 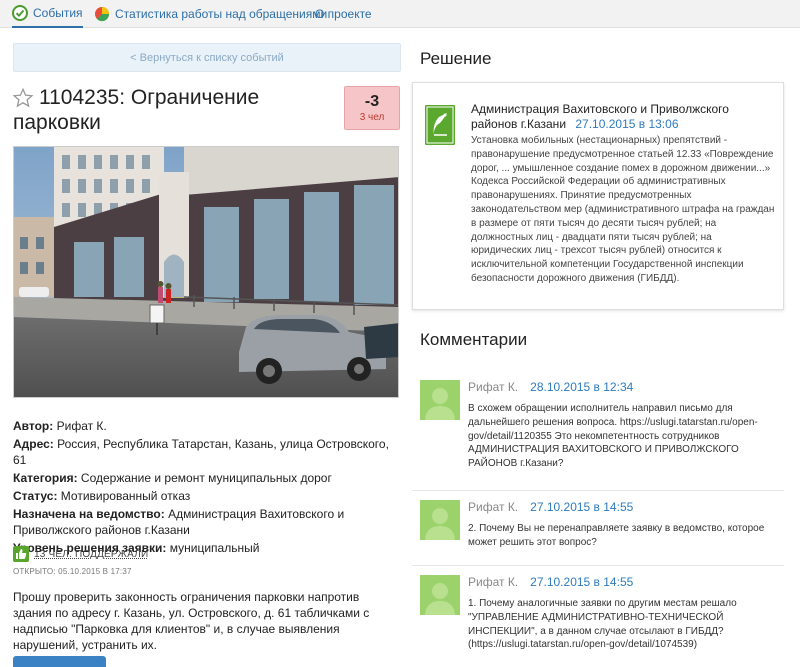 I want to click on decision-date: 27.10.2015 в 13:06, so click(x=626, y=124).